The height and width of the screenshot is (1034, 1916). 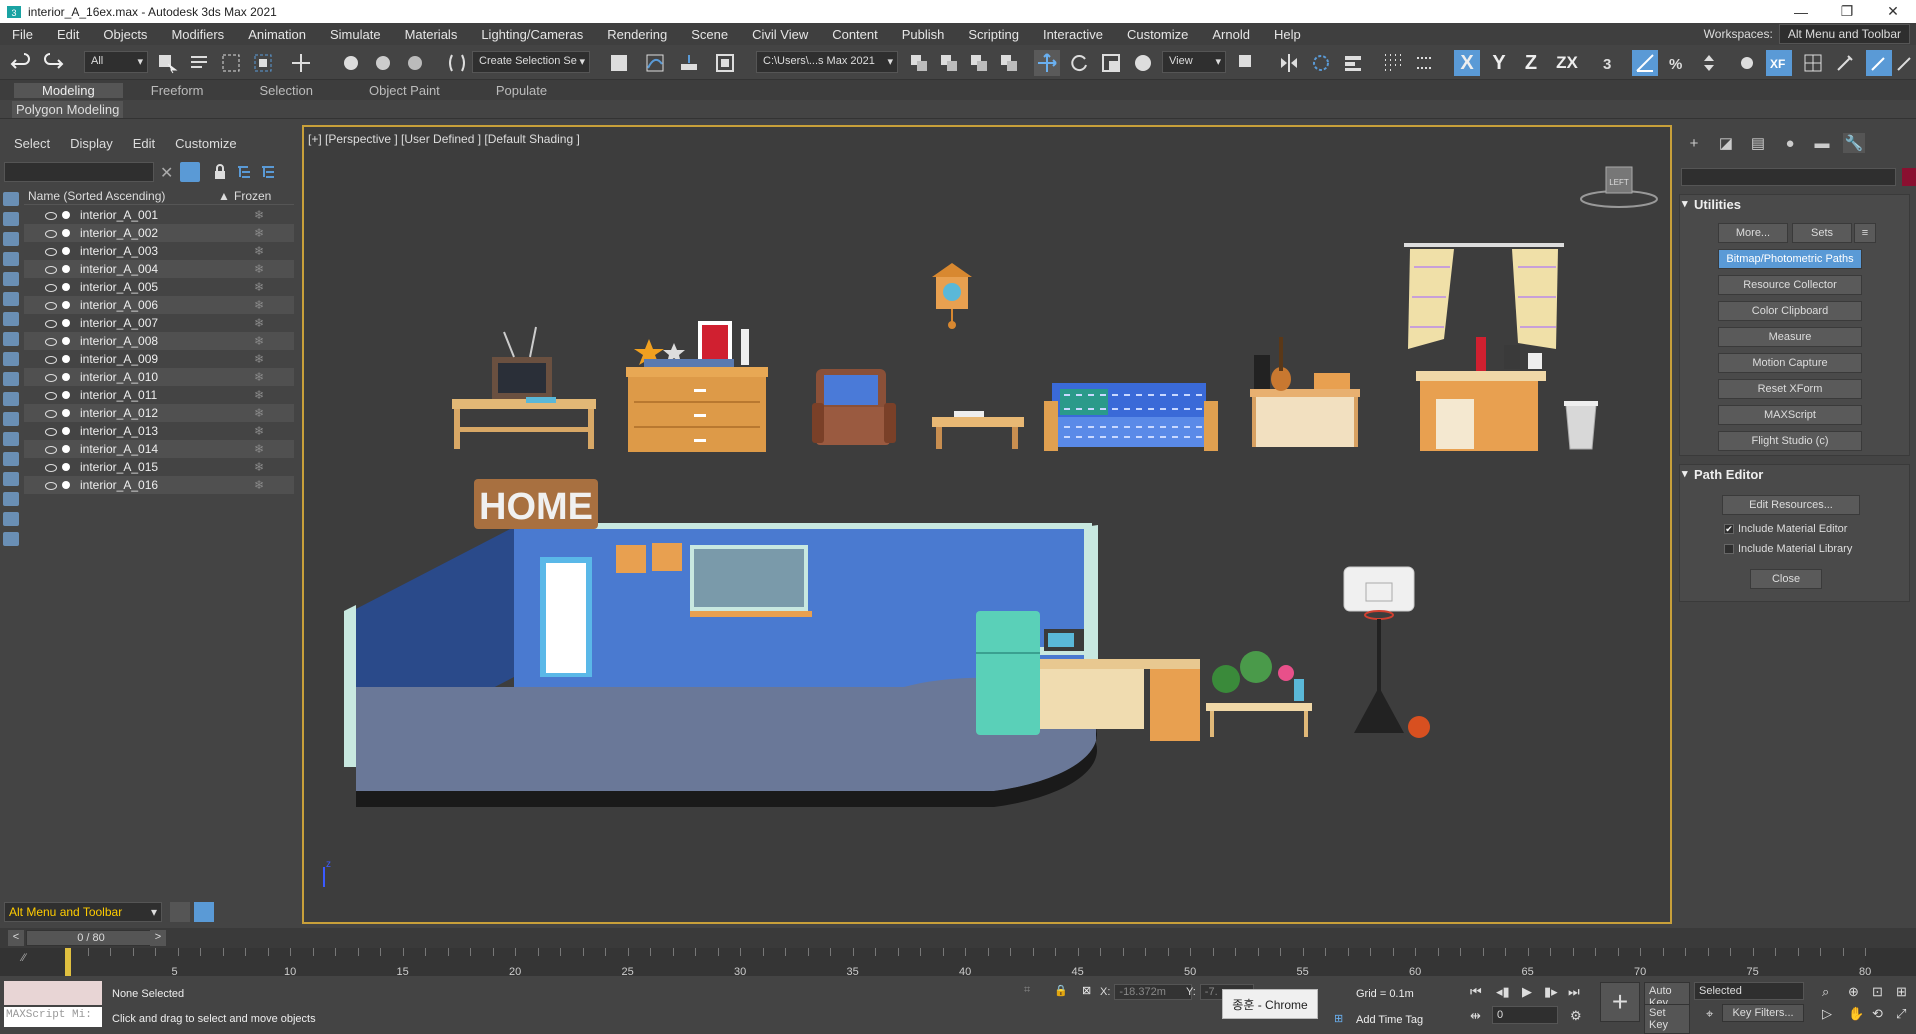 What do you see at coordinates (1786, 579) in the screenshot?
I see `close-path-editor-button: Close` at bounding box center [1786, 579].